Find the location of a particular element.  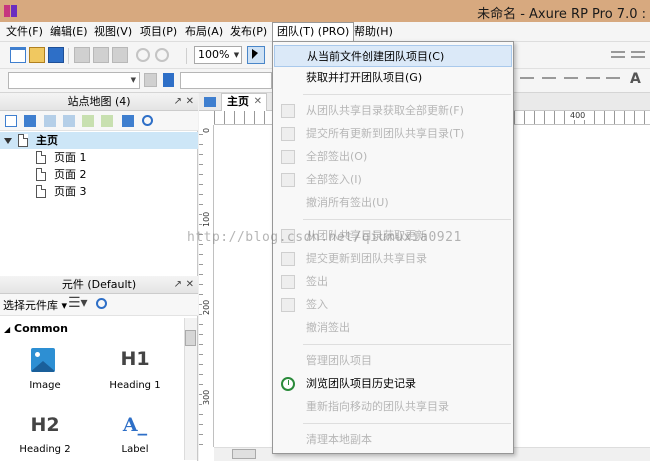

tree-item-home: 主页 is located at coordinates (99, 140).